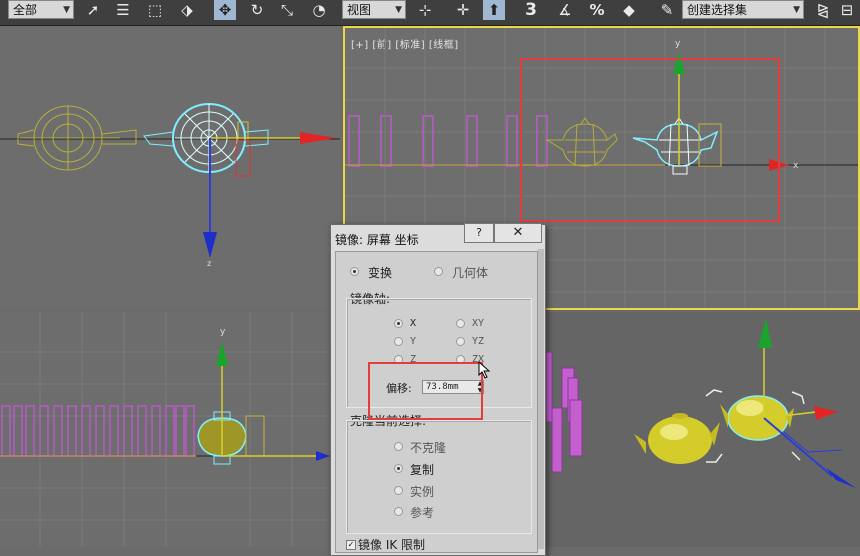 The height and width of the screenshot is (556, 860). What do you see at coordinates (398, 341) in the screenshot?
I see `axis-y-radio` at bounding box center [398, 341].